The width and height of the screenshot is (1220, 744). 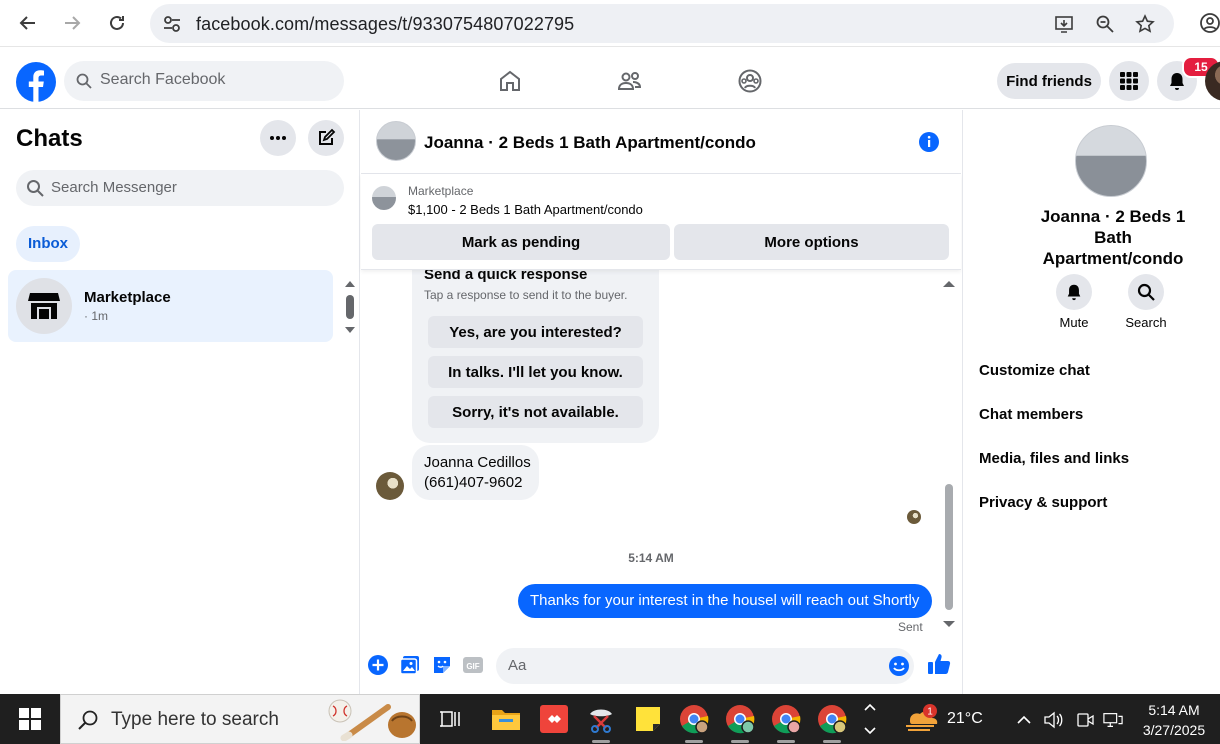 What do you see at coordinates (1074, 322) in the screenshot?
I see `mute-label: Mute` at bounding box center [1074, 322].